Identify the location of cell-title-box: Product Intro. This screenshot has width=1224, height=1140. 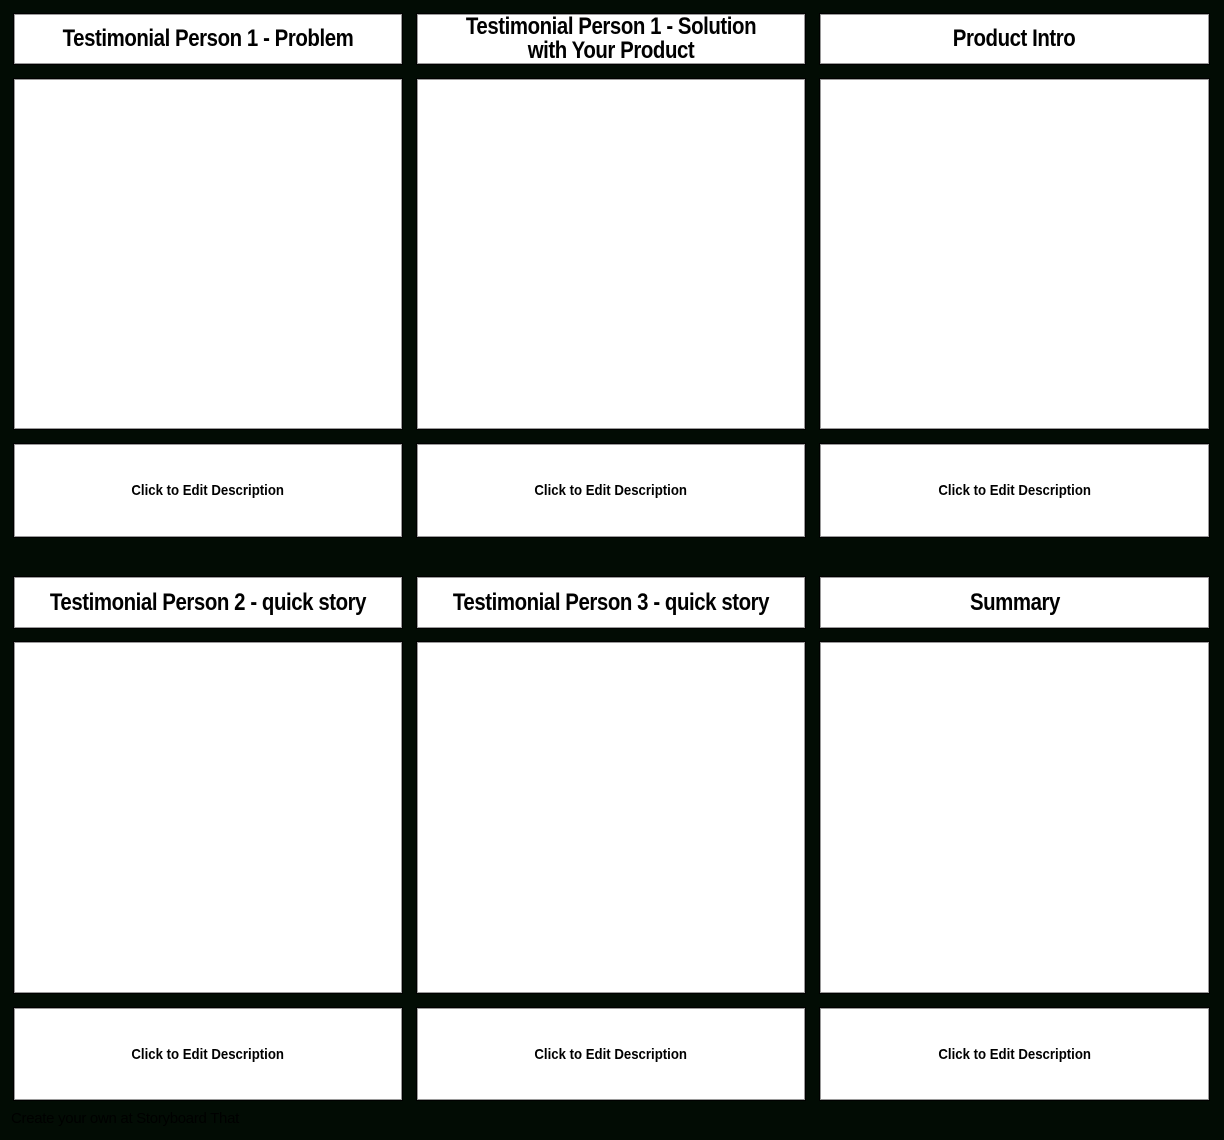
(1014, 39).